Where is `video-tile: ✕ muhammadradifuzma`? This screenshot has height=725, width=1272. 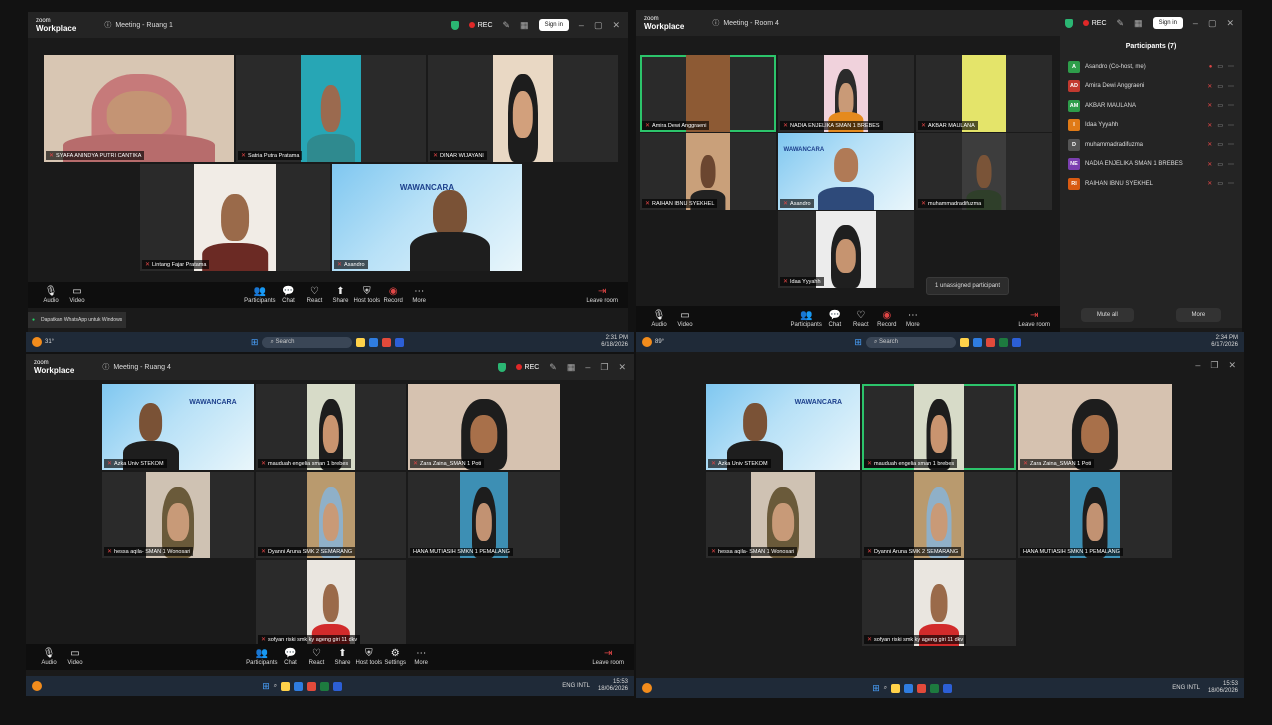 video-tile: ✕ muhammadradifuzma is located at coordinates (984, 171).